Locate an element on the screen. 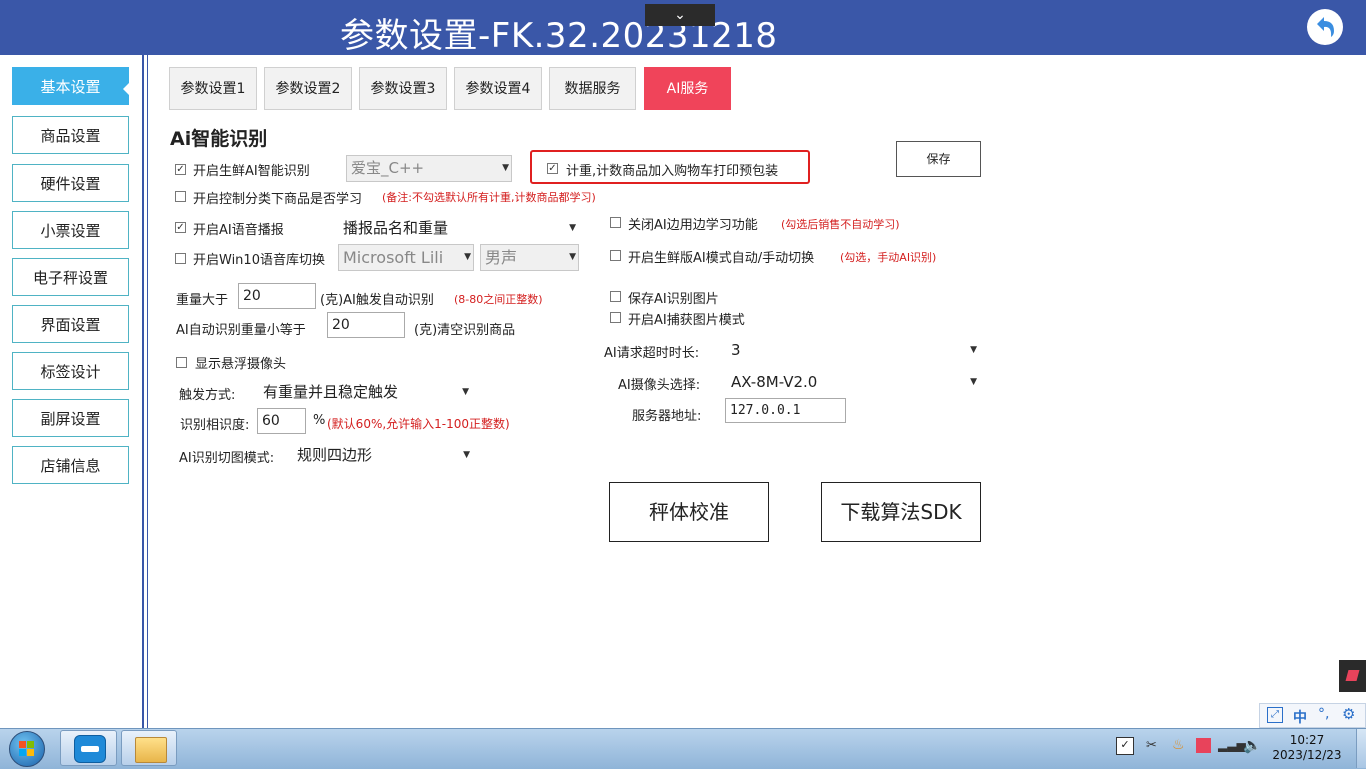 This screenshot has height=769, width=1366. category-learning-note: (备注:不勾选默认所有计重,计数商品都学习) is located at coordinates (489, 197).